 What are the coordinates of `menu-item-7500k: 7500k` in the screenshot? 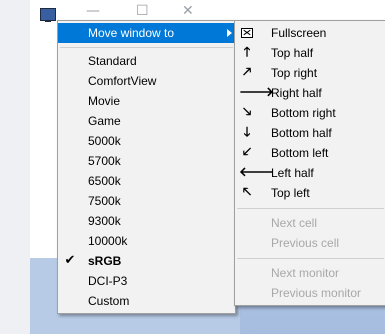 It's located at (146, 201).